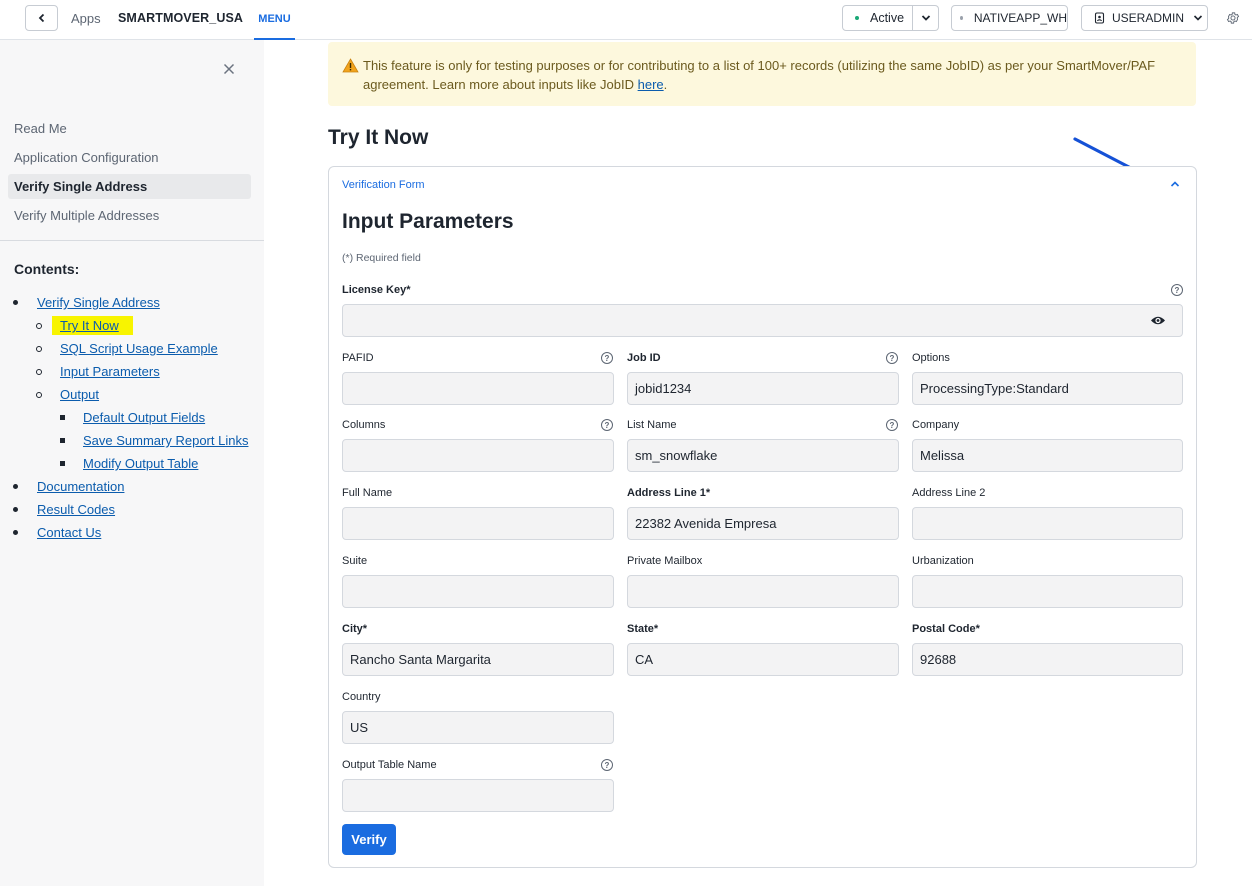 The width and height of the screenshot is (1252, 886). I want to click on postal-code-label: Postal Code*, so click(946, 629).